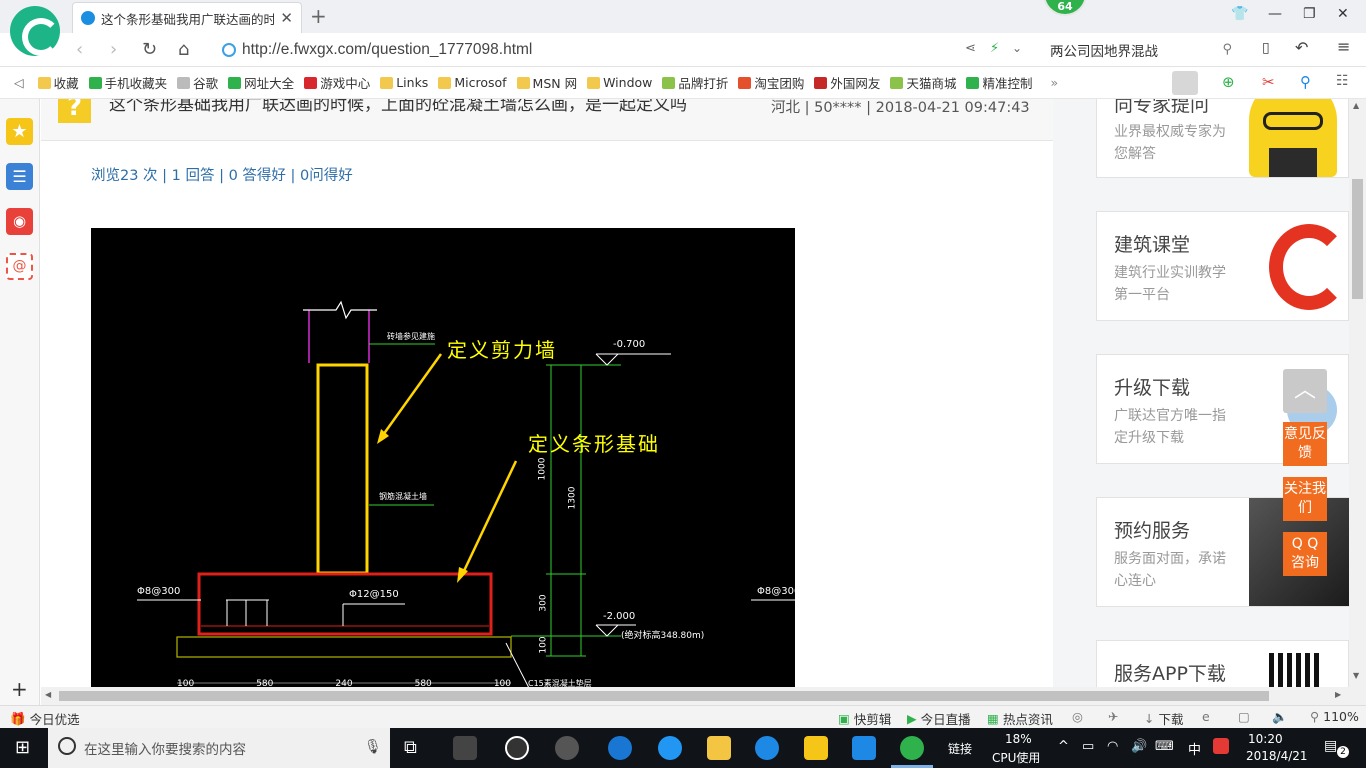  Describe the element at coordinates (1164, 746) in the screenshot. I see `keyboard-icon: ⌨` at that location.